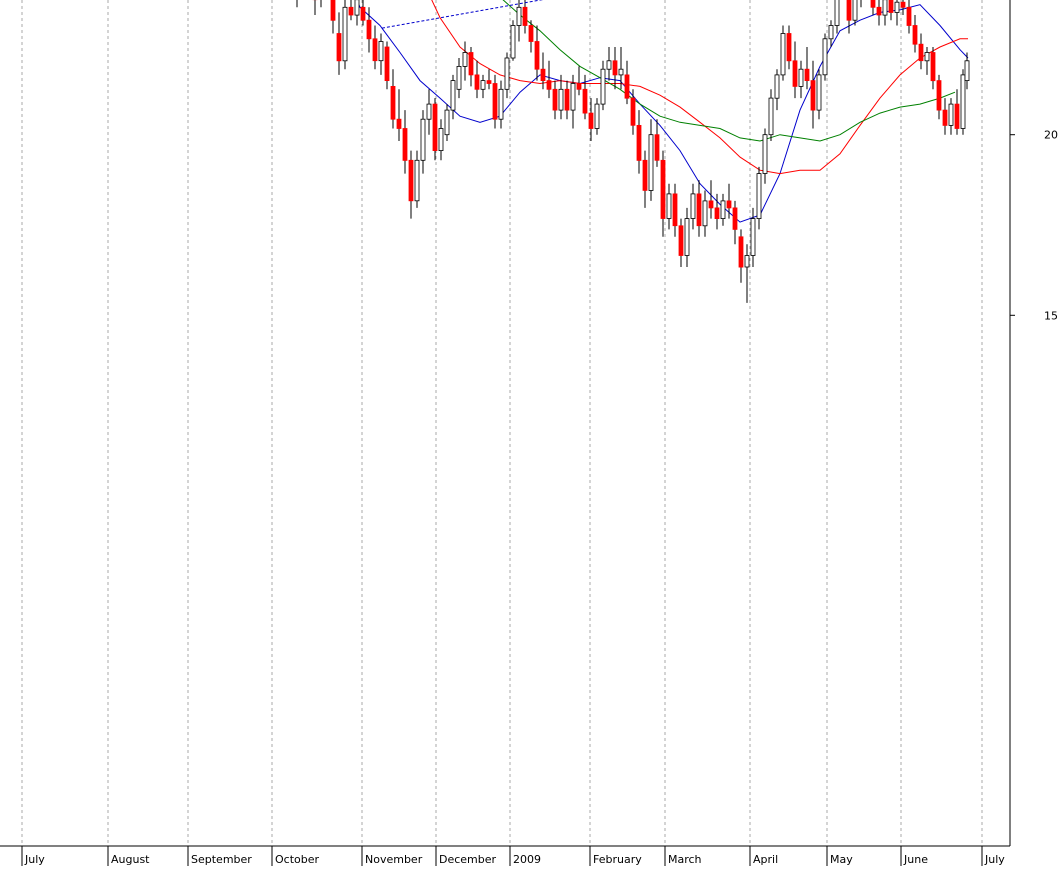 This screenshot has height=870, width=1062. I want to click on x-tick-label: May, so click(841, 859).